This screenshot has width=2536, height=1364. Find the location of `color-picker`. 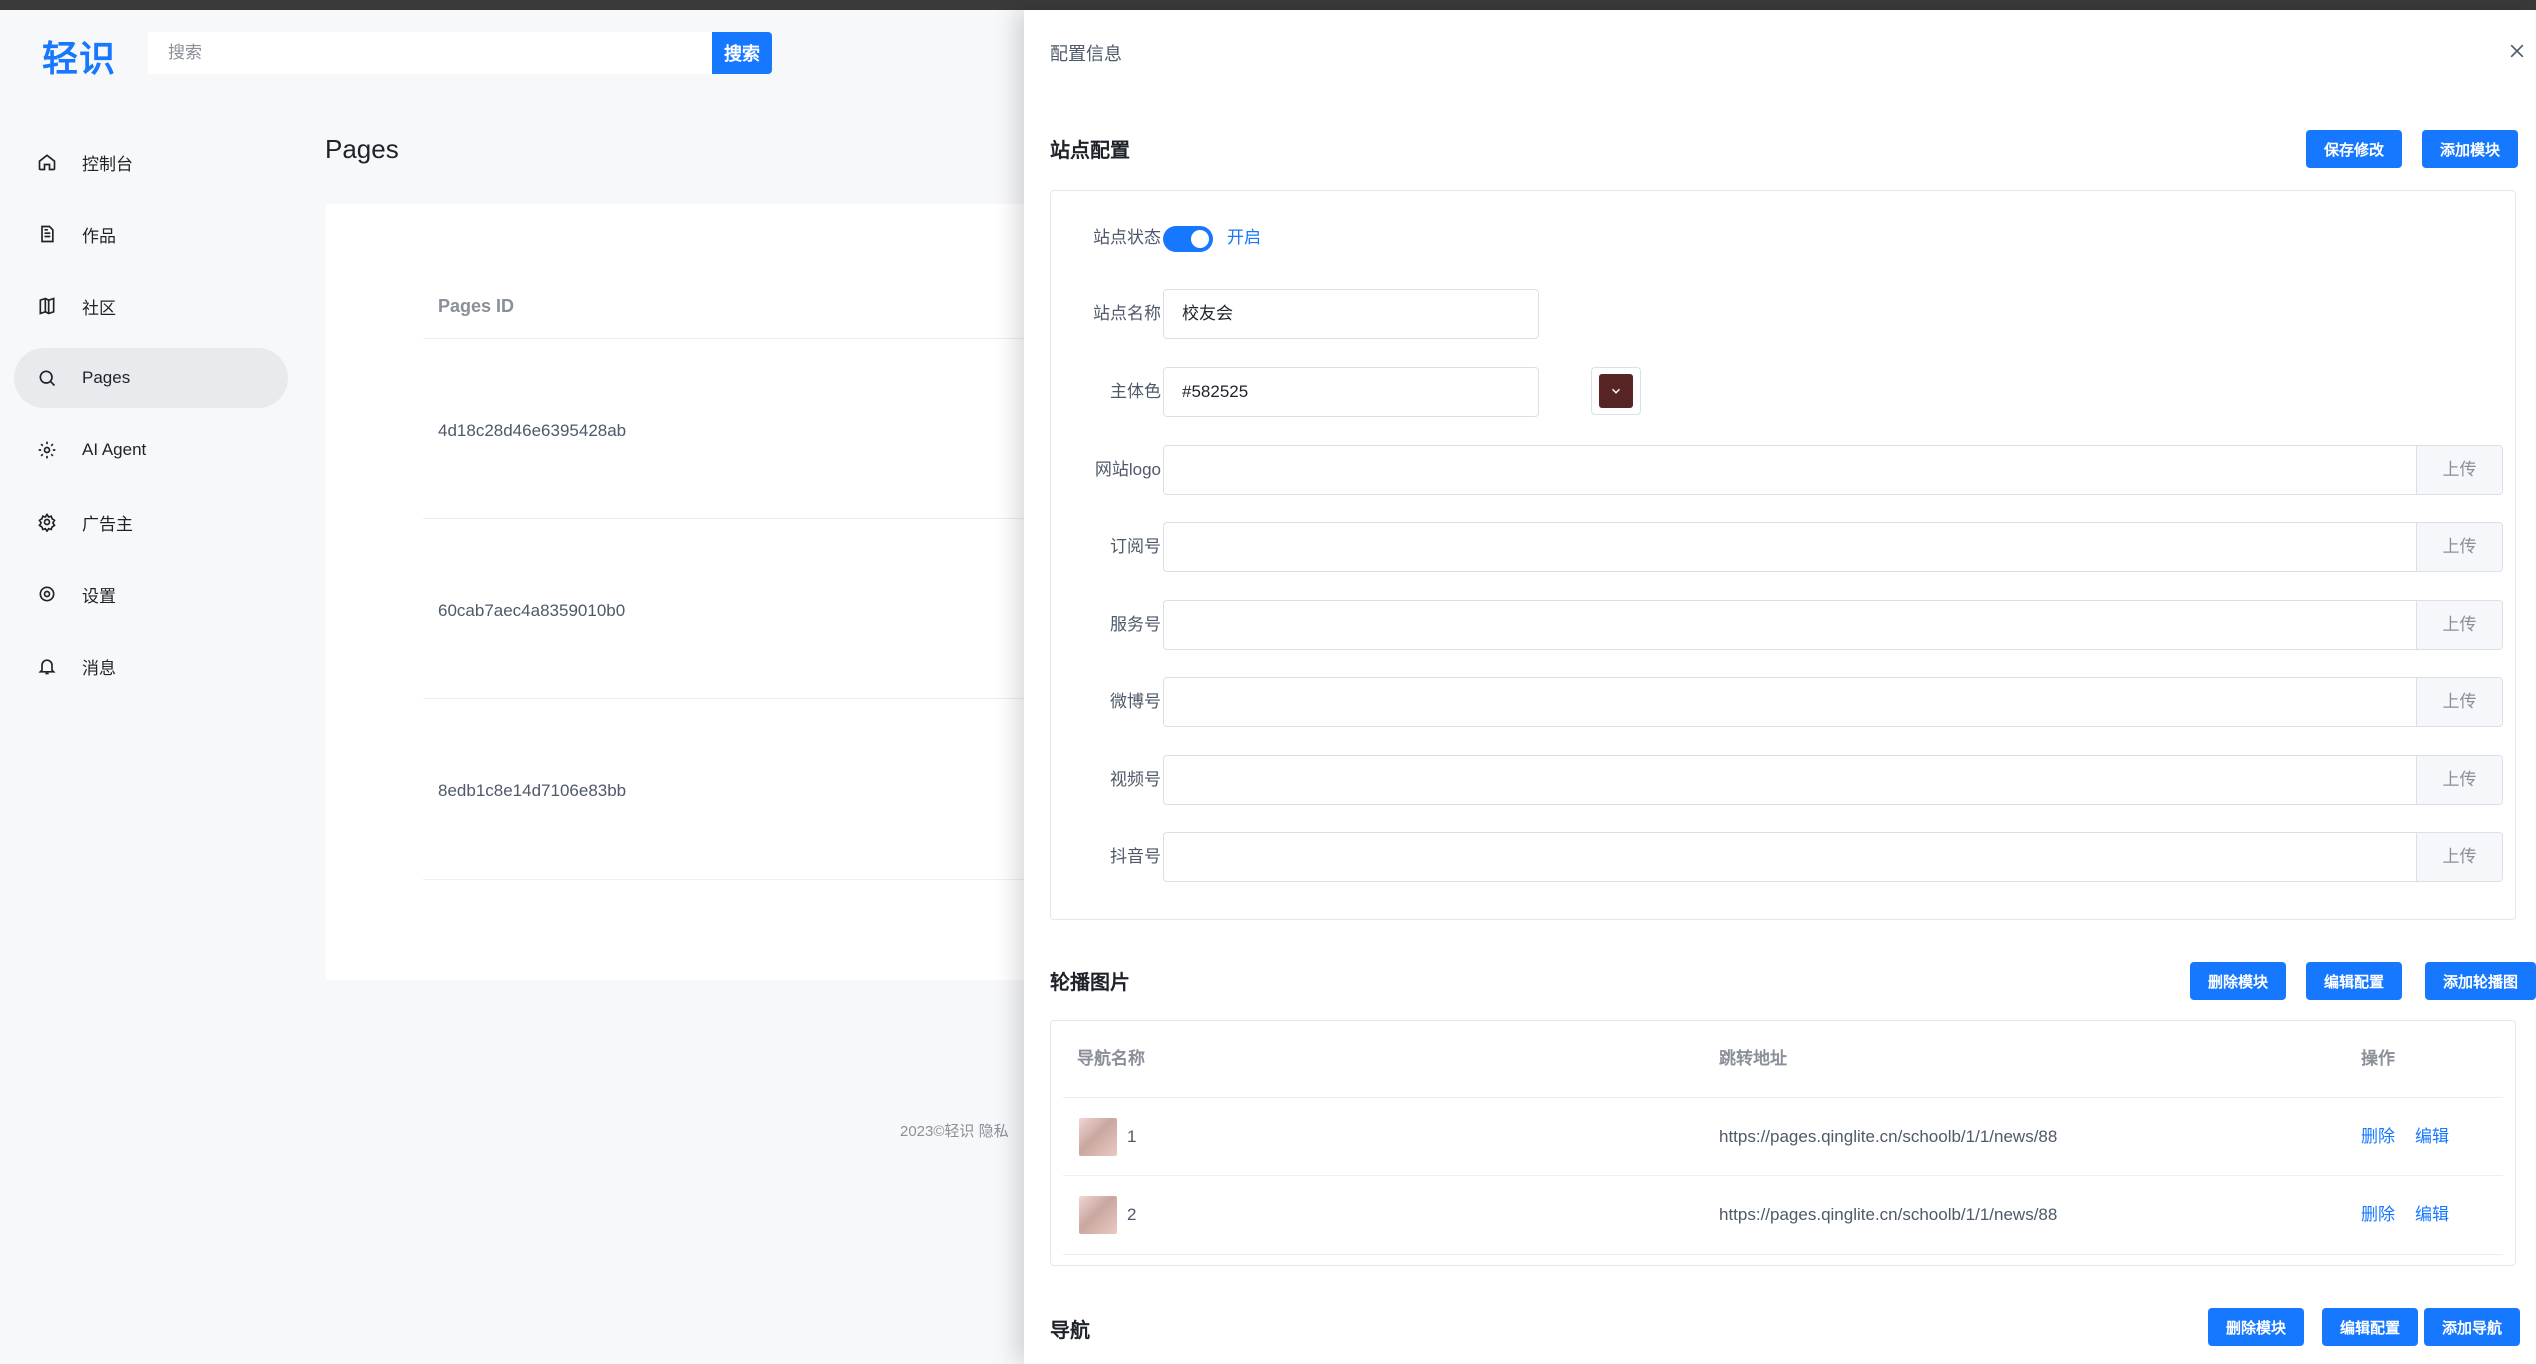

color-picker is located at coordinates (1616, 391).